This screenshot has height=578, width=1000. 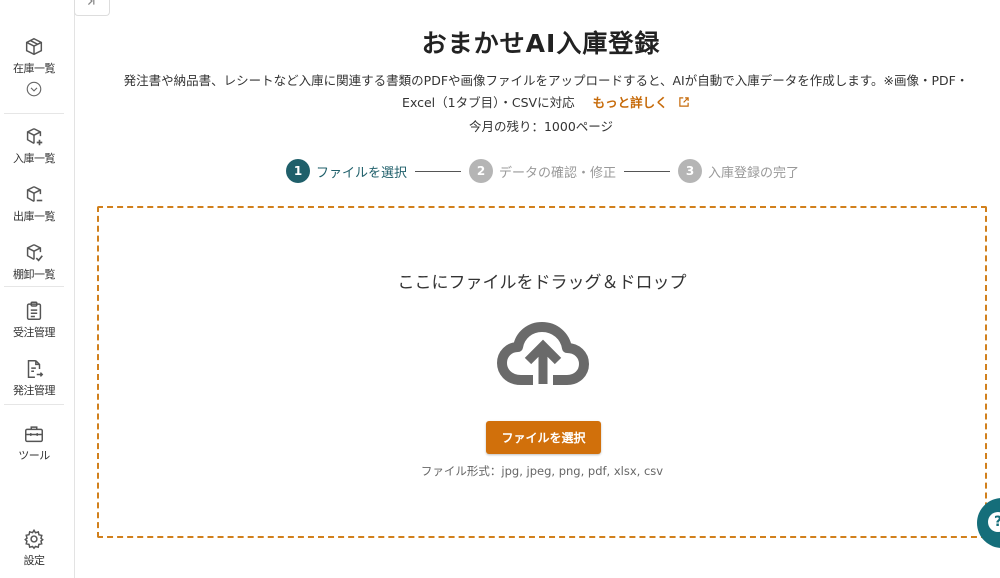 I want to click on box-icon, so click(x=34, y=46).